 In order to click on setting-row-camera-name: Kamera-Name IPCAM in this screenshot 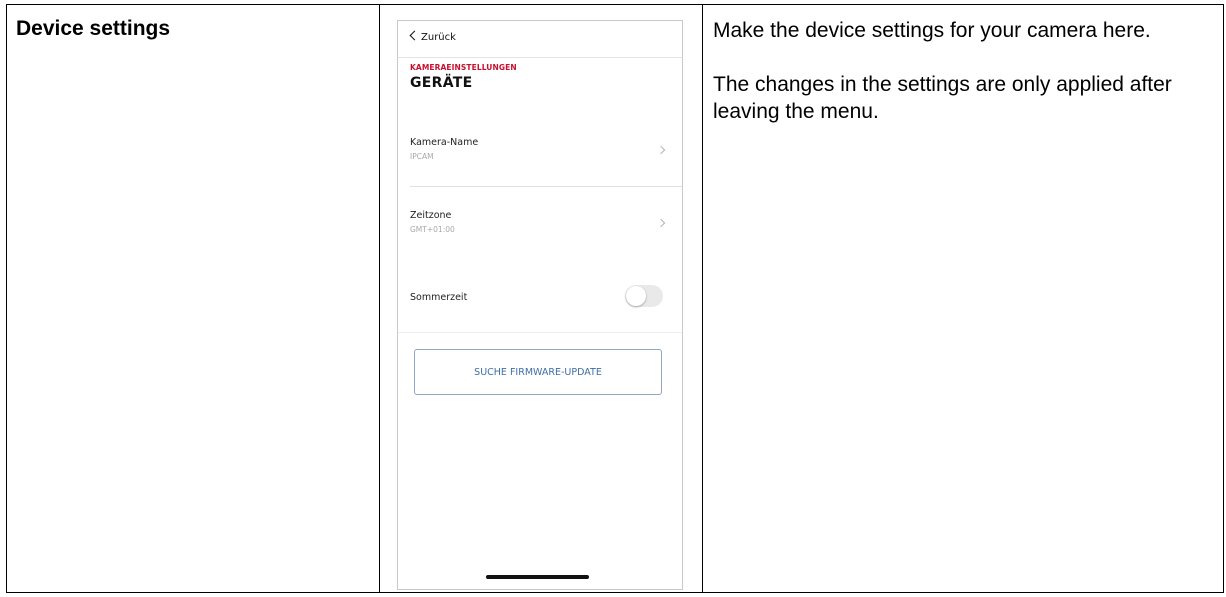, I will do `click(540, 154)`.